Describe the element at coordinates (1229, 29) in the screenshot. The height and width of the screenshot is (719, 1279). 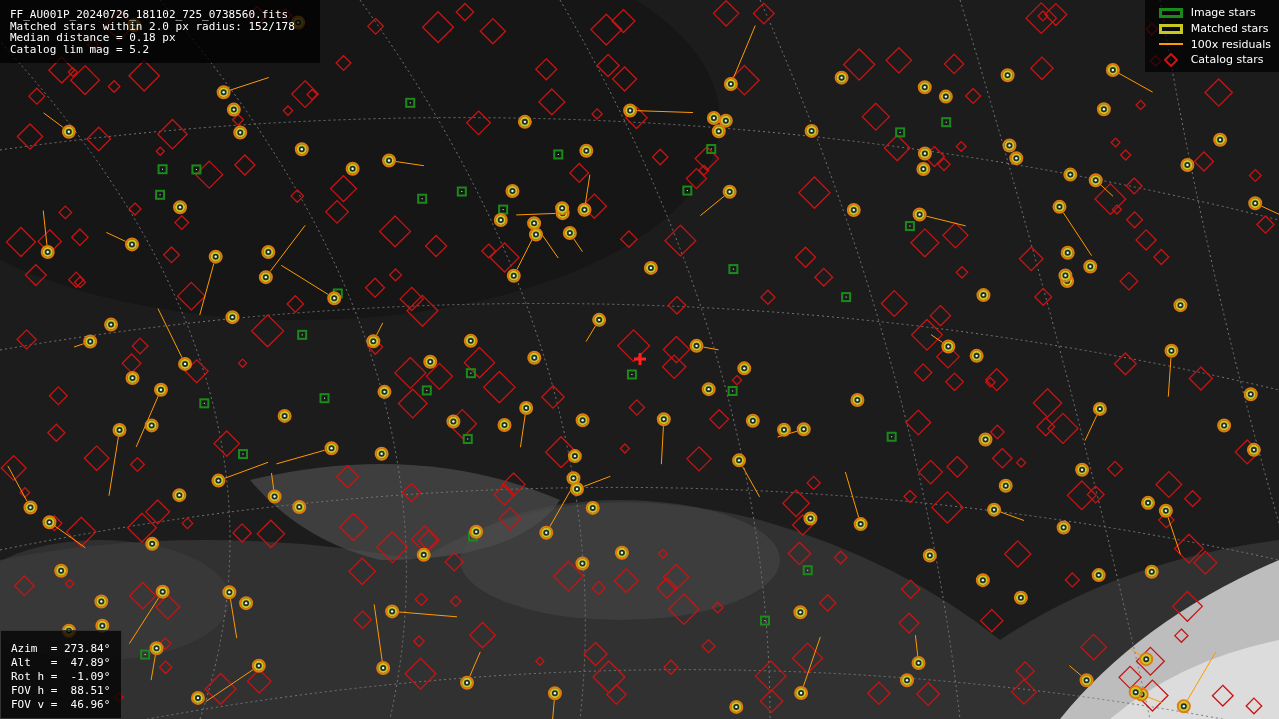
I see `legend-label: Matched stars` at that location.